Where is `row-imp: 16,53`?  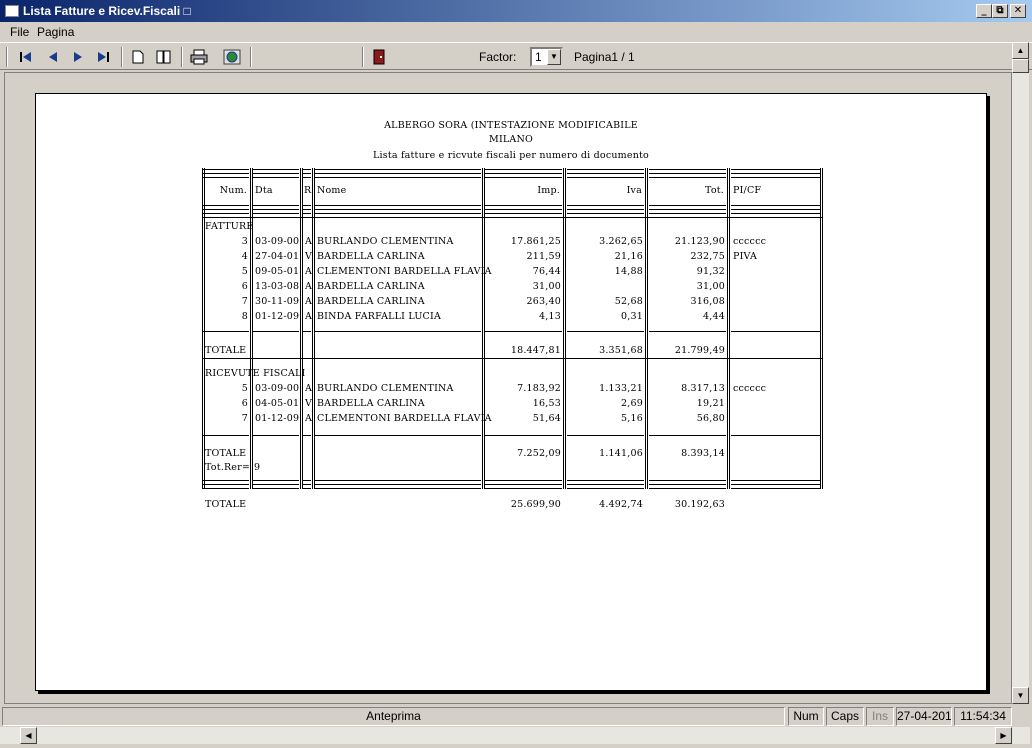
row-imp: 16,53 is located at coordinates (546, 403).